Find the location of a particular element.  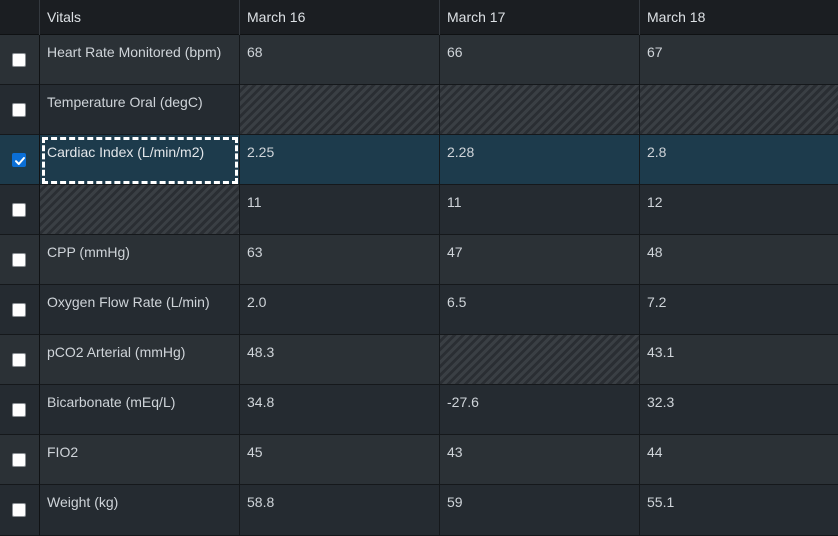

table-row: 11 11 12 is located at coordinates (419, 210).